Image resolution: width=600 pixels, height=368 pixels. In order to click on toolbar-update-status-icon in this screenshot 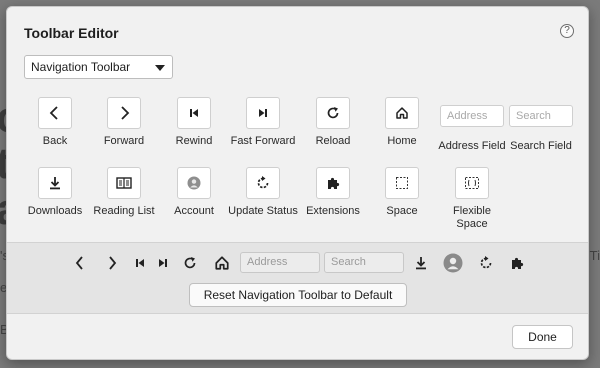, I will do `click(486, 263)`.